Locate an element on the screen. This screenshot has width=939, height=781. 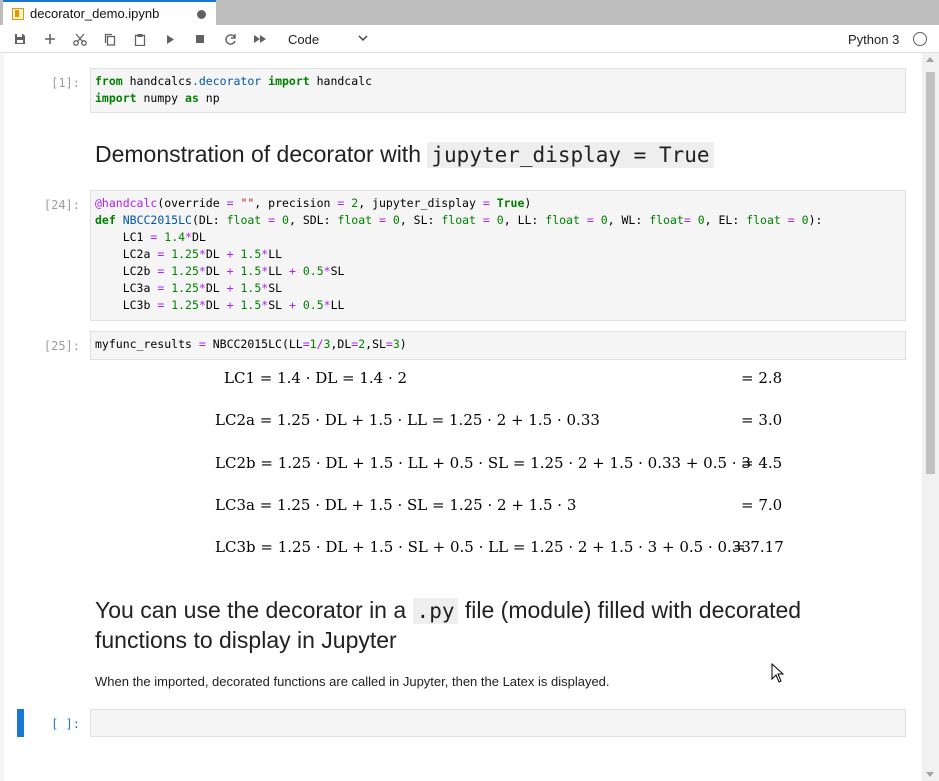
paste-icon is located at coordinates (140, 39).